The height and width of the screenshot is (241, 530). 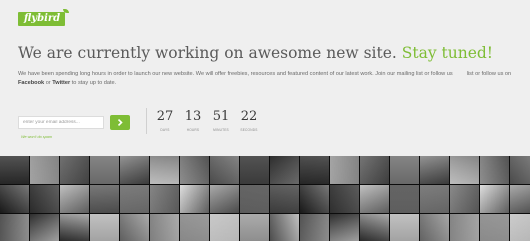 I want to click on countdown-value: 22, so click(x=249, y=116).